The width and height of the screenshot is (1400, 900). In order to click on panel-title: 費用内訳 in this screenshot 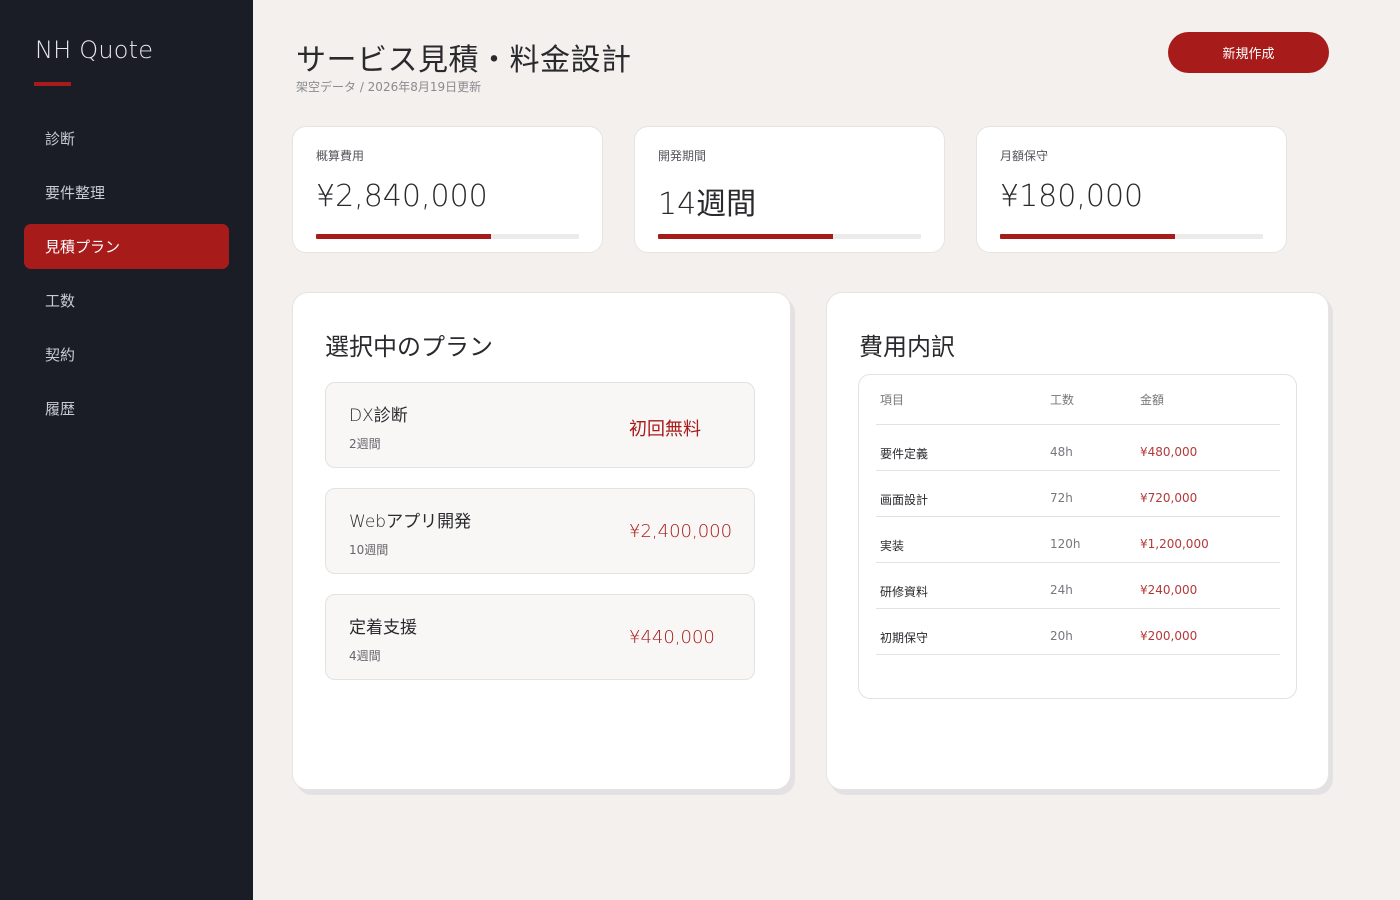, I will do `click(907, 347)`.